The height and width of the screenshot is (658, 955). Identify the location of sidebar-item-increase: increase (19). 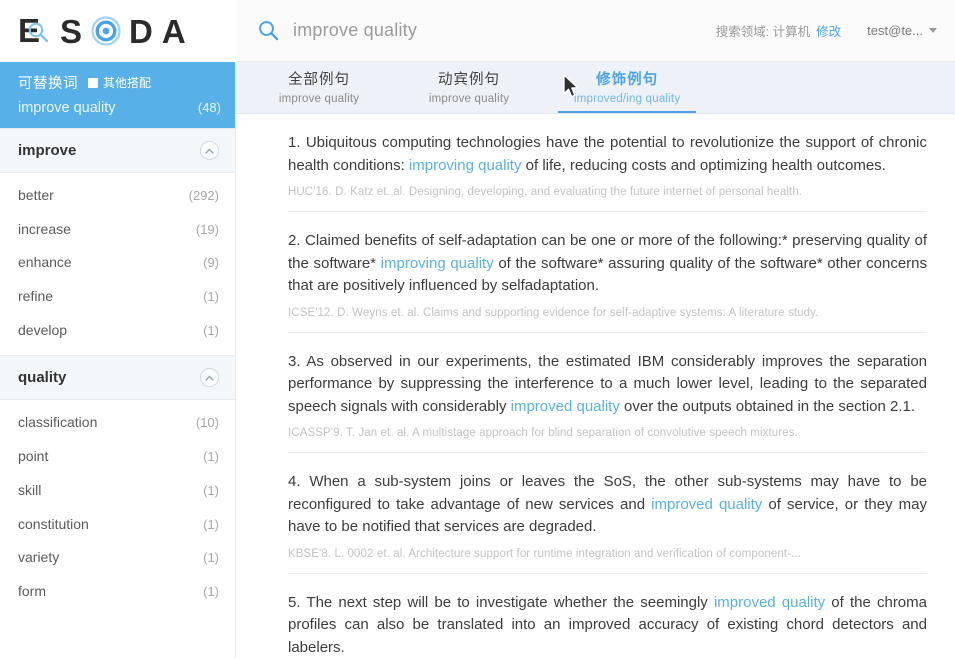
(117, 230).